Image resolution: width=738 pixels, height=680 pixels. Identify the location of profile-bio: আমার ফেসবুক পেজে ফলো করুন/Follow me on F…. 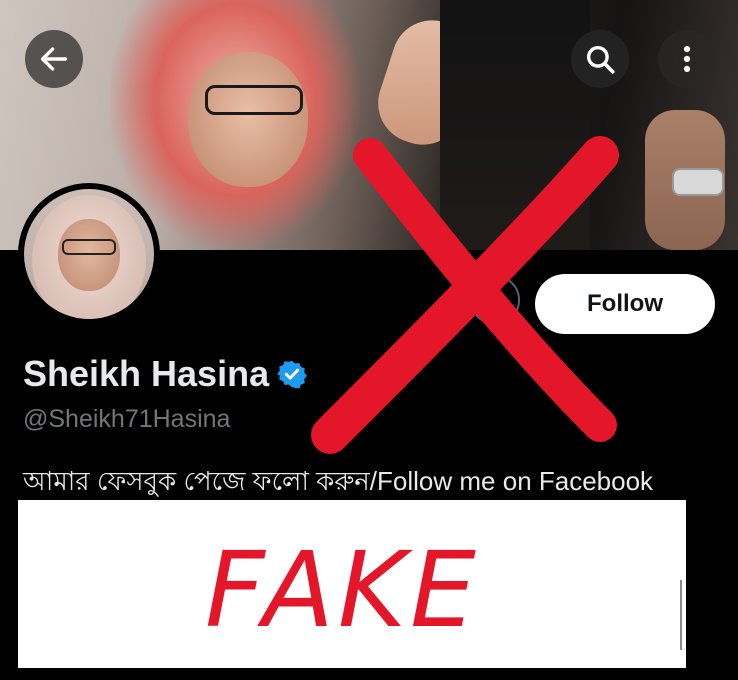
(338, 481).